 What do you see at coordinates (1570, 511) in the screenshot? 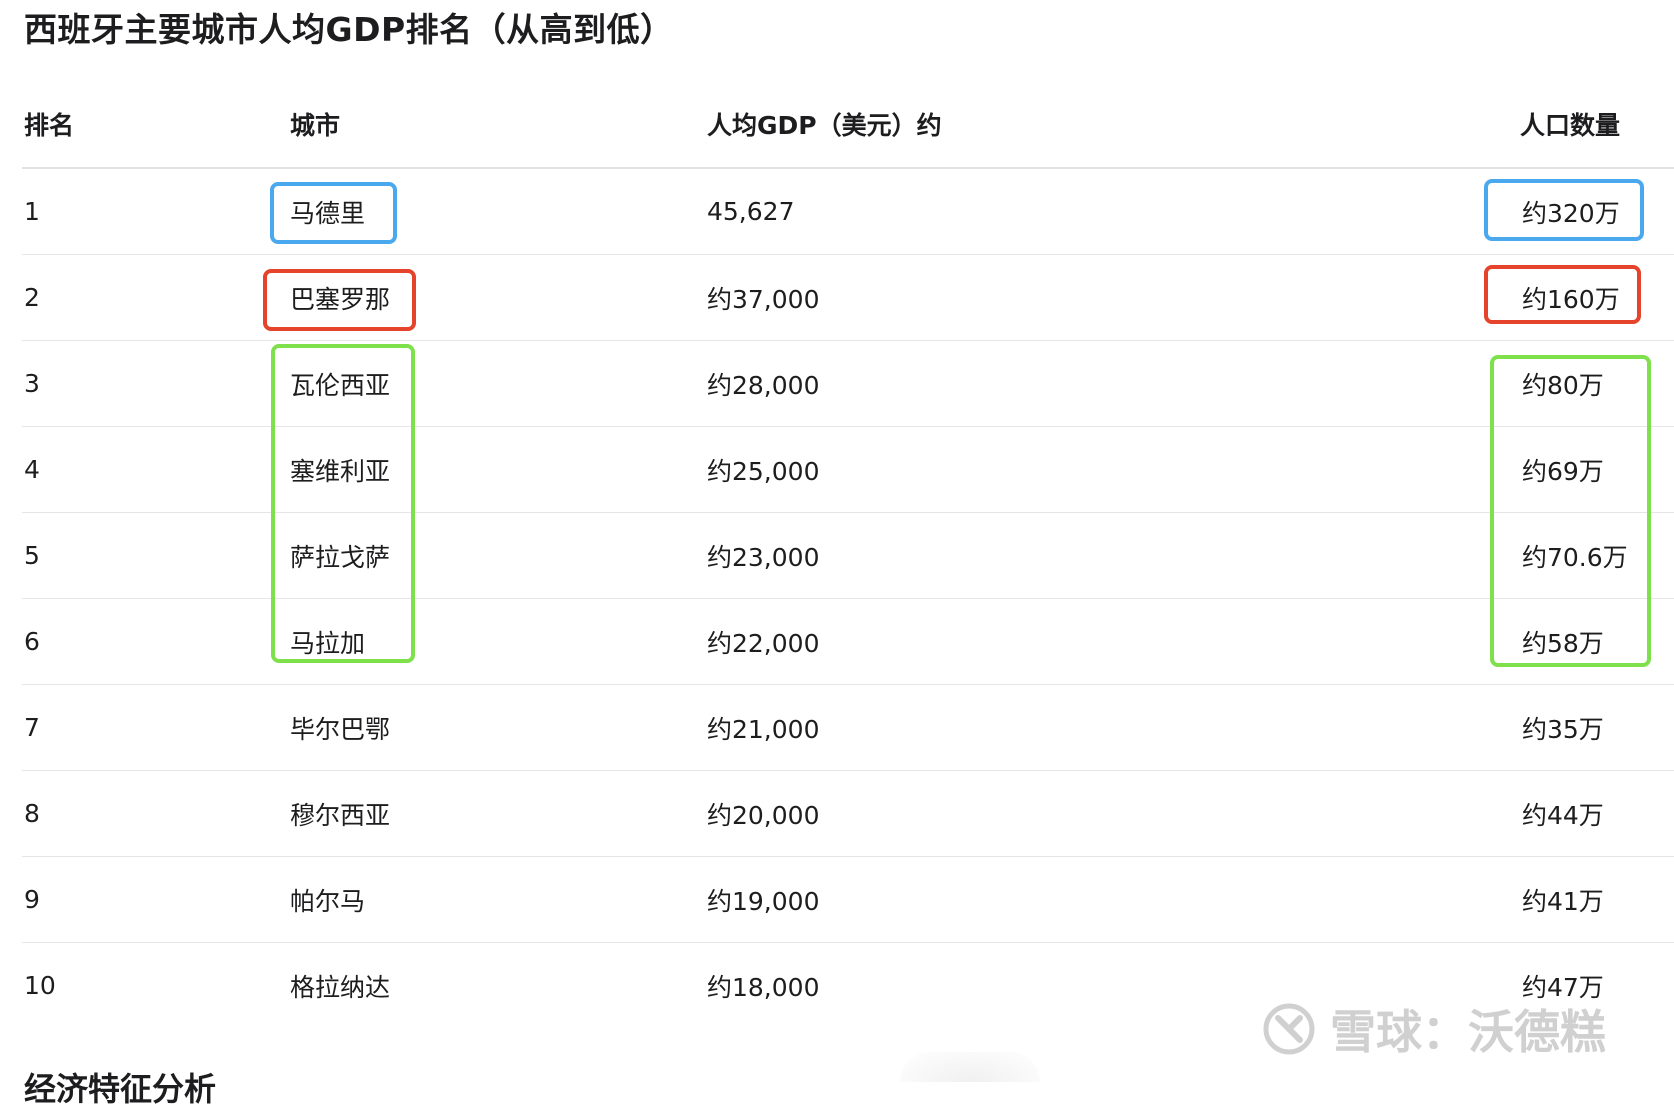
I see `highlight-box-pop-group` at bounding box center [1570, 511].